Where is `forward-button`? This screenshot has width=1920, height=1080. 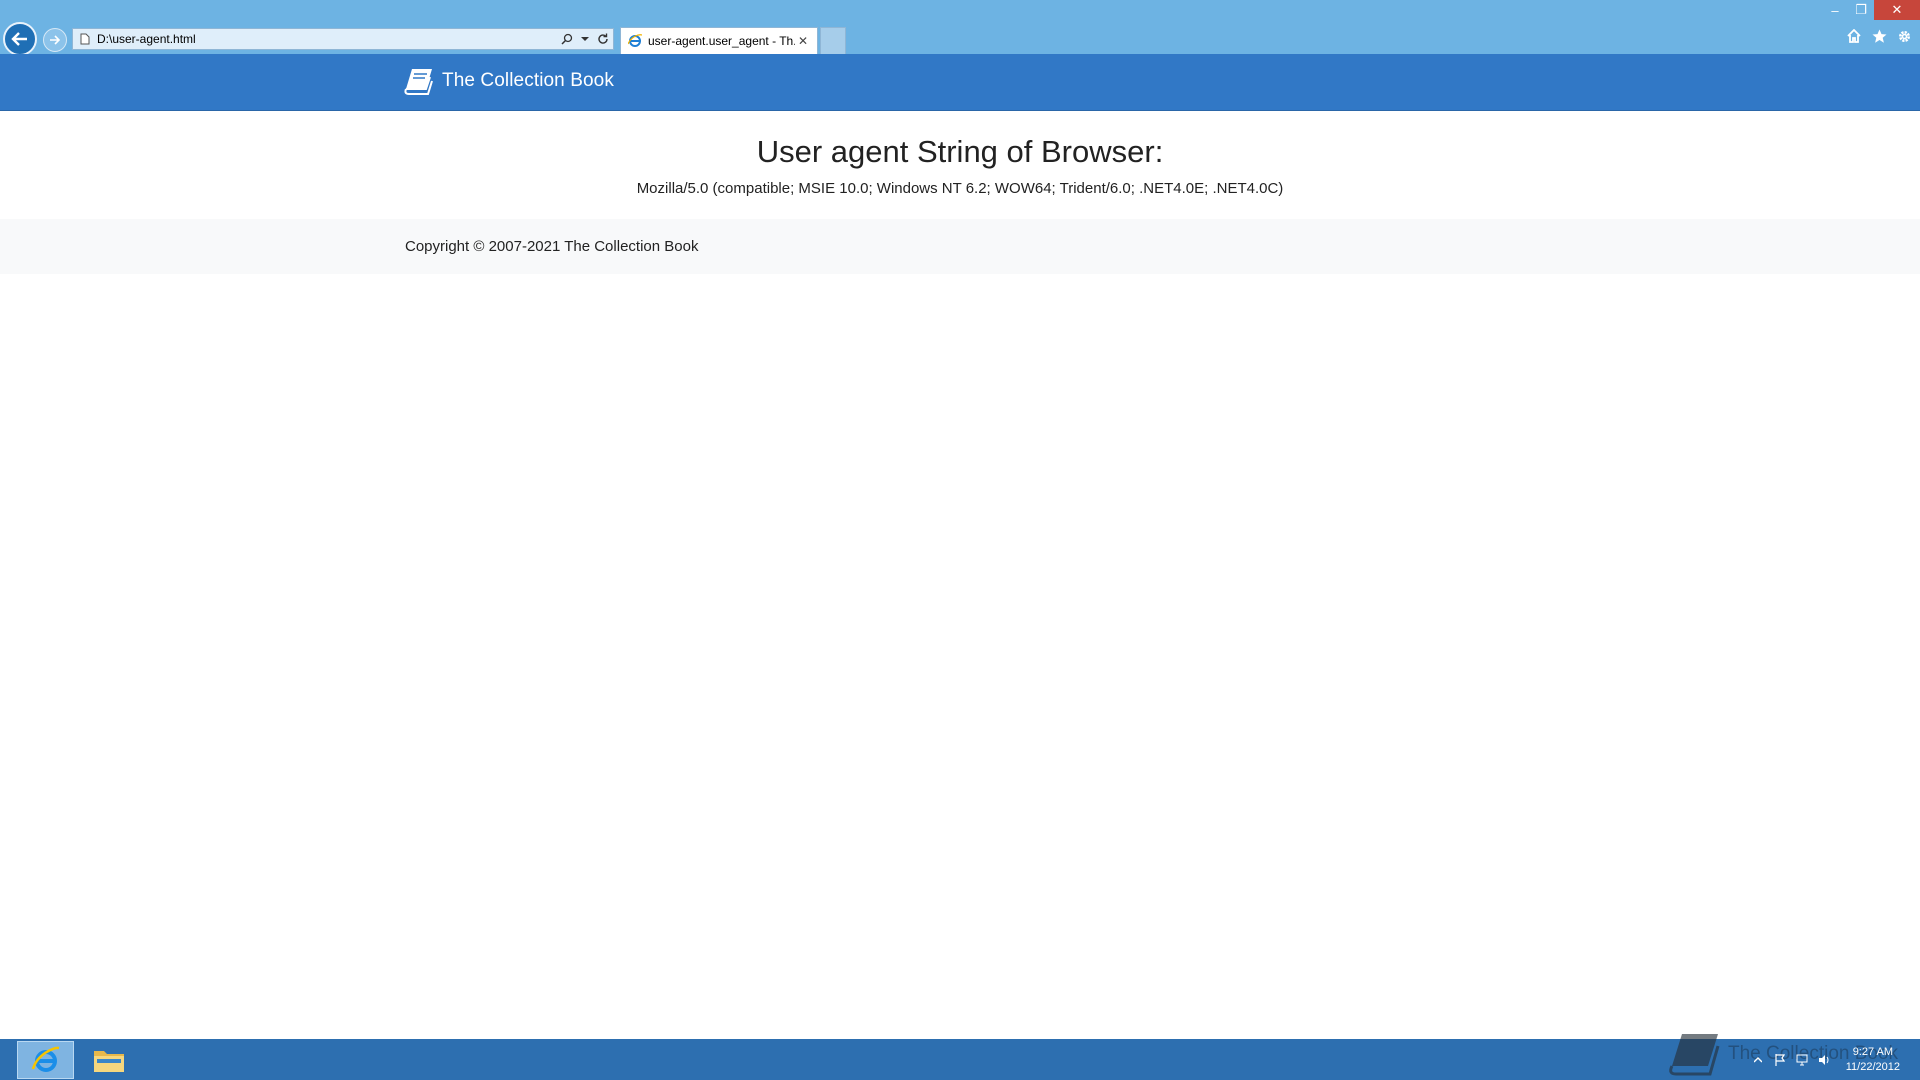 forward-button is located at coordinates (55, 40).